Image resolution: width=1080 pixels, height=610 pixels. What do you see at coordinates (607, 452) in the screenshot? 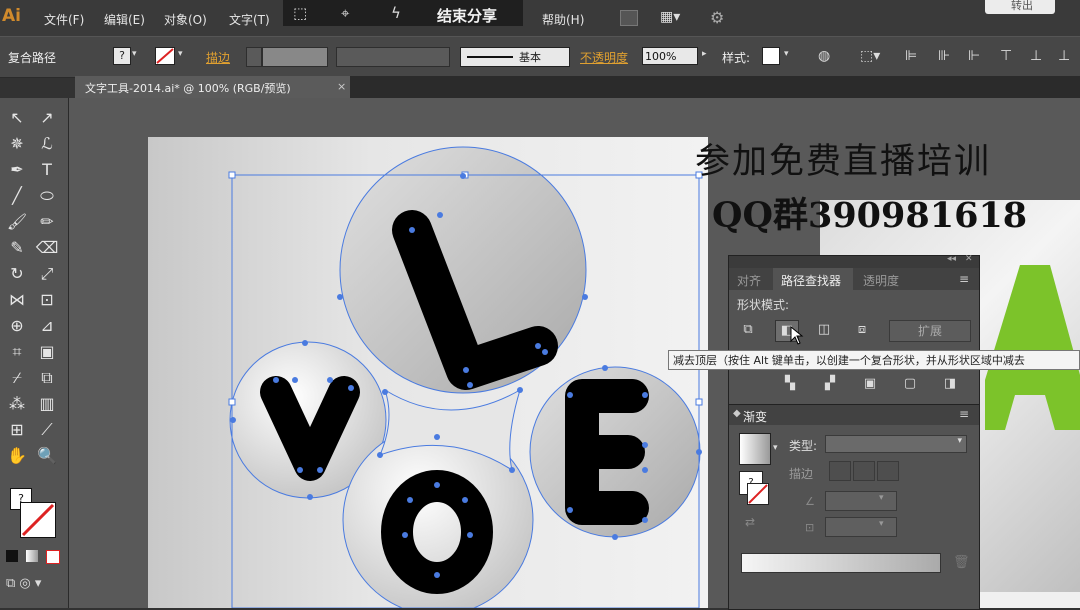
I see `letter-e` at bounding box center [607, 452].